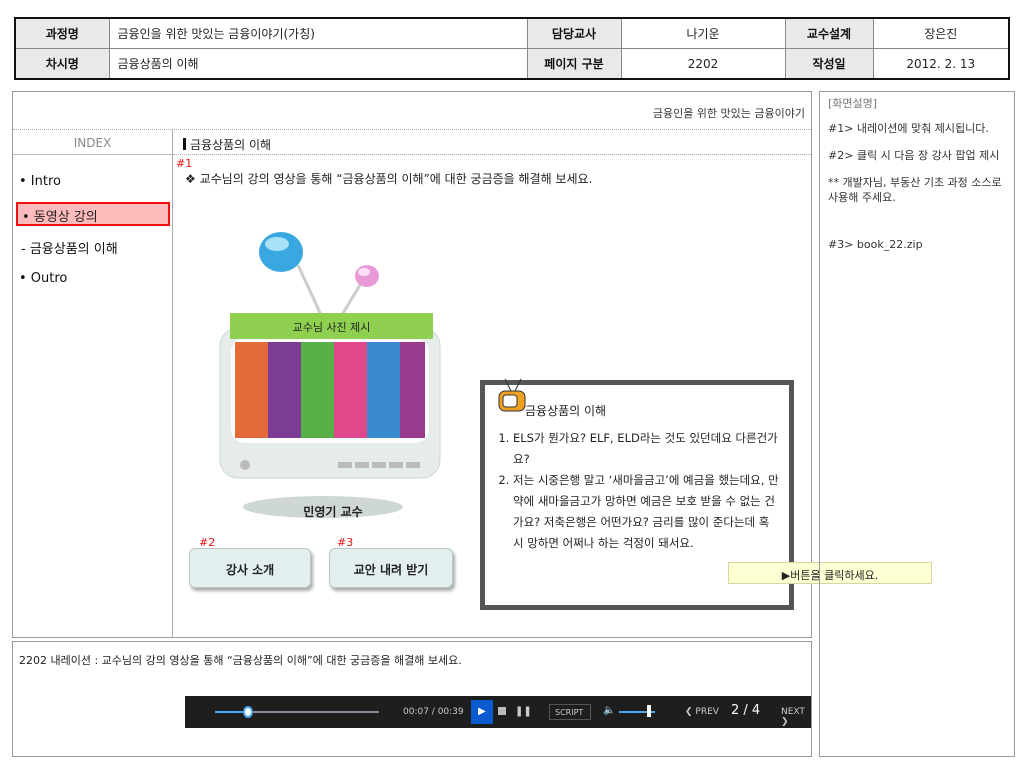  Describe the element at coordinates (914, 155) in the screenshot. I see `note-item: #2> 클릭 시 다음 장 강사 팝업 제시` at that location.